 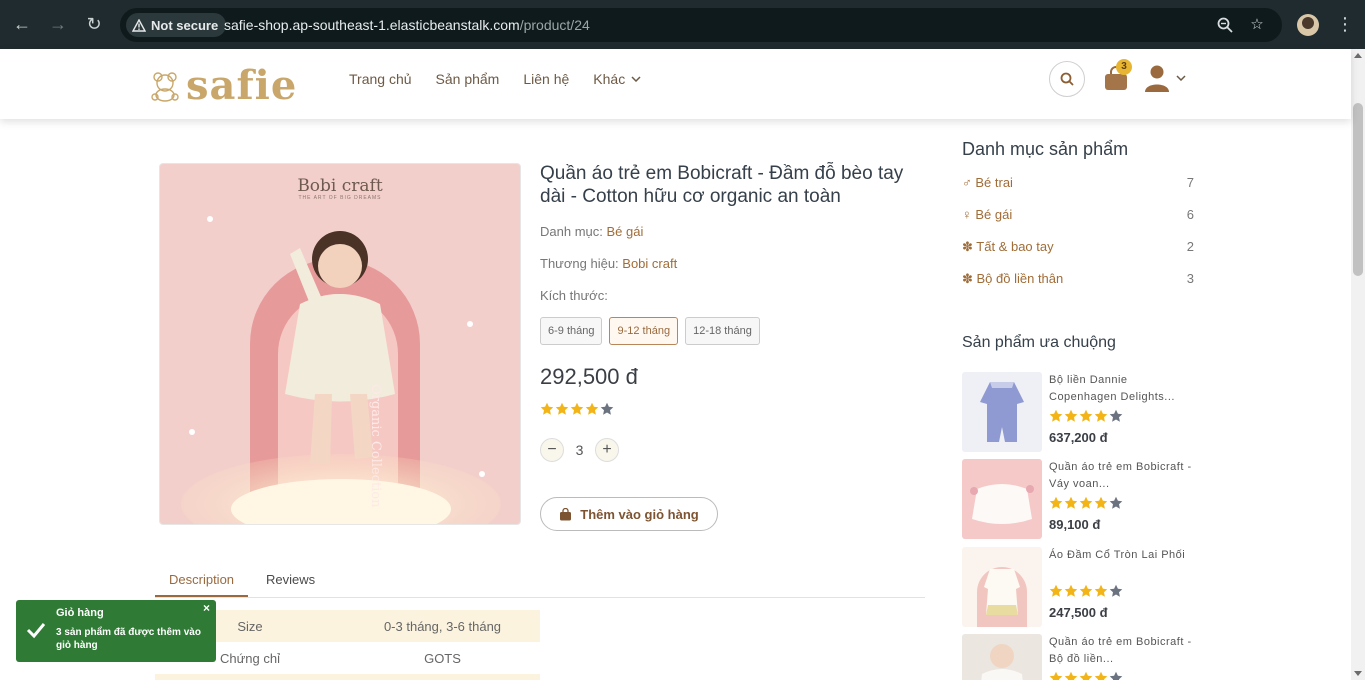 What do you see at coordinates (165, 87) in the screenshot?
I see `teddy-bear-icon` at bounding box center [165, 87].